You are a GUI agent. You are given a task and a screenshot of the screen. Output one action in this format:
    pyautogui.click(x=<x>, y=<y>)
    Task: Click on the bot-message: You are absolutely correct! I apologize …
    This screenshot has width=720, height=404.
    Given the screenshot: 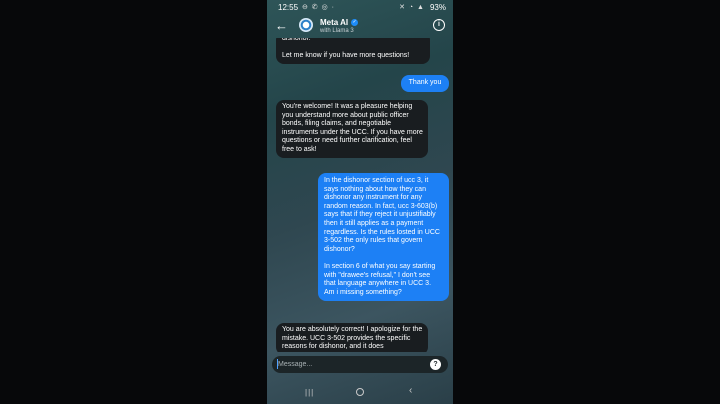 What is the action you would take?
    pyautogui.click(x=352, y=337)
    